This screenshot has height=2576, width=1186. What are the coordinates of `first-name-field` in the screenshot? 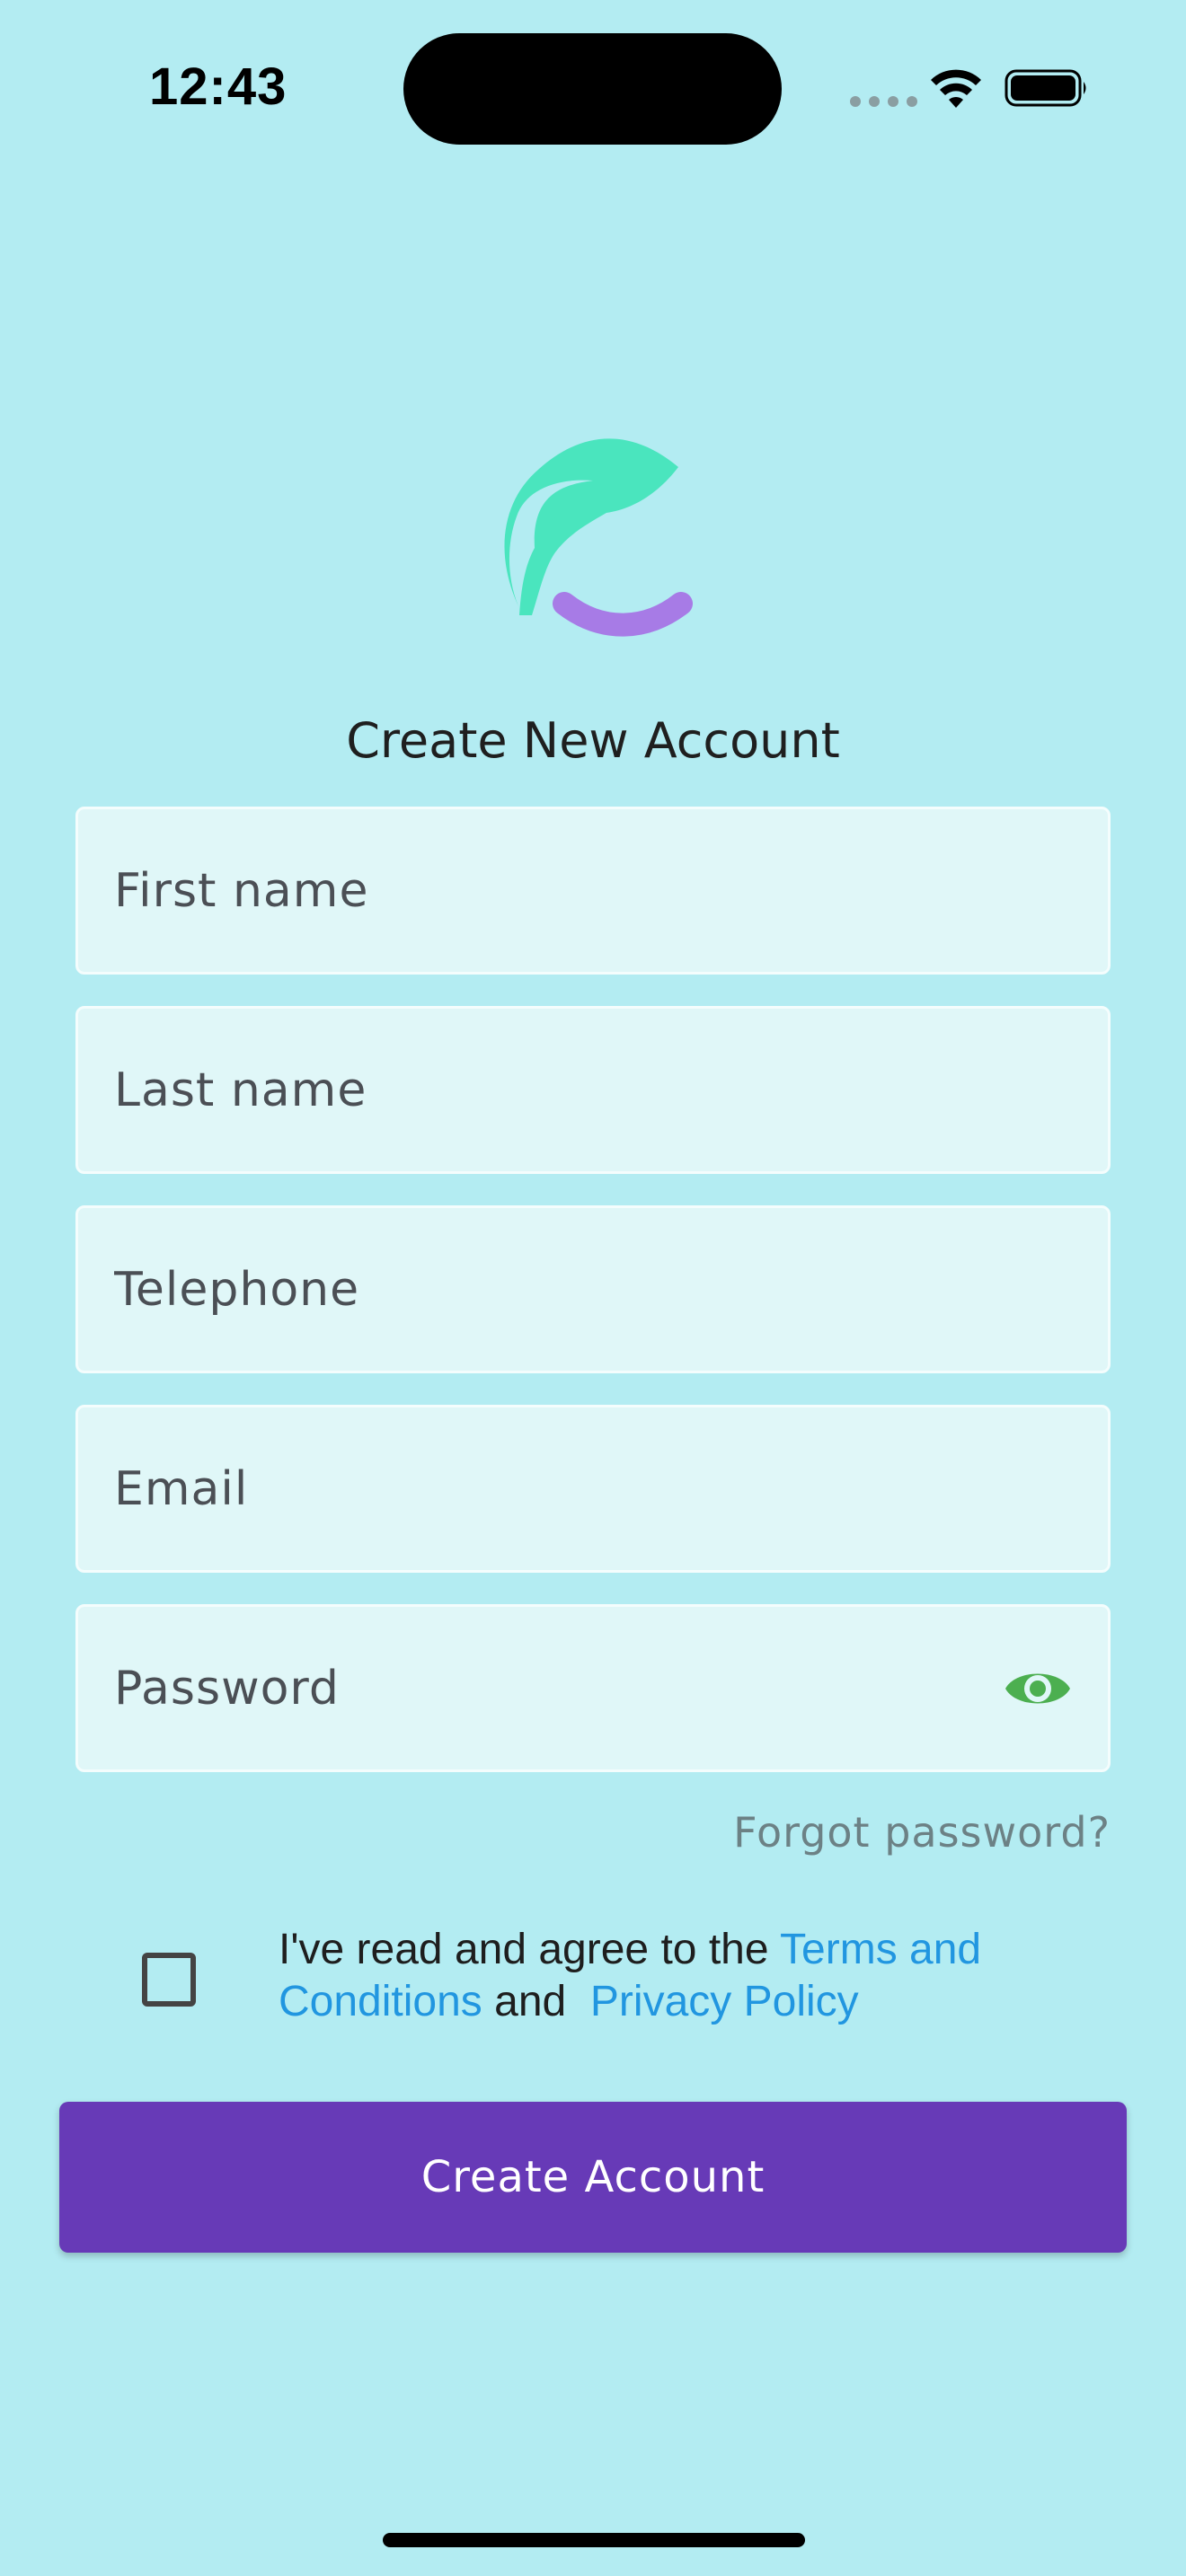 It's located at (593, 891).